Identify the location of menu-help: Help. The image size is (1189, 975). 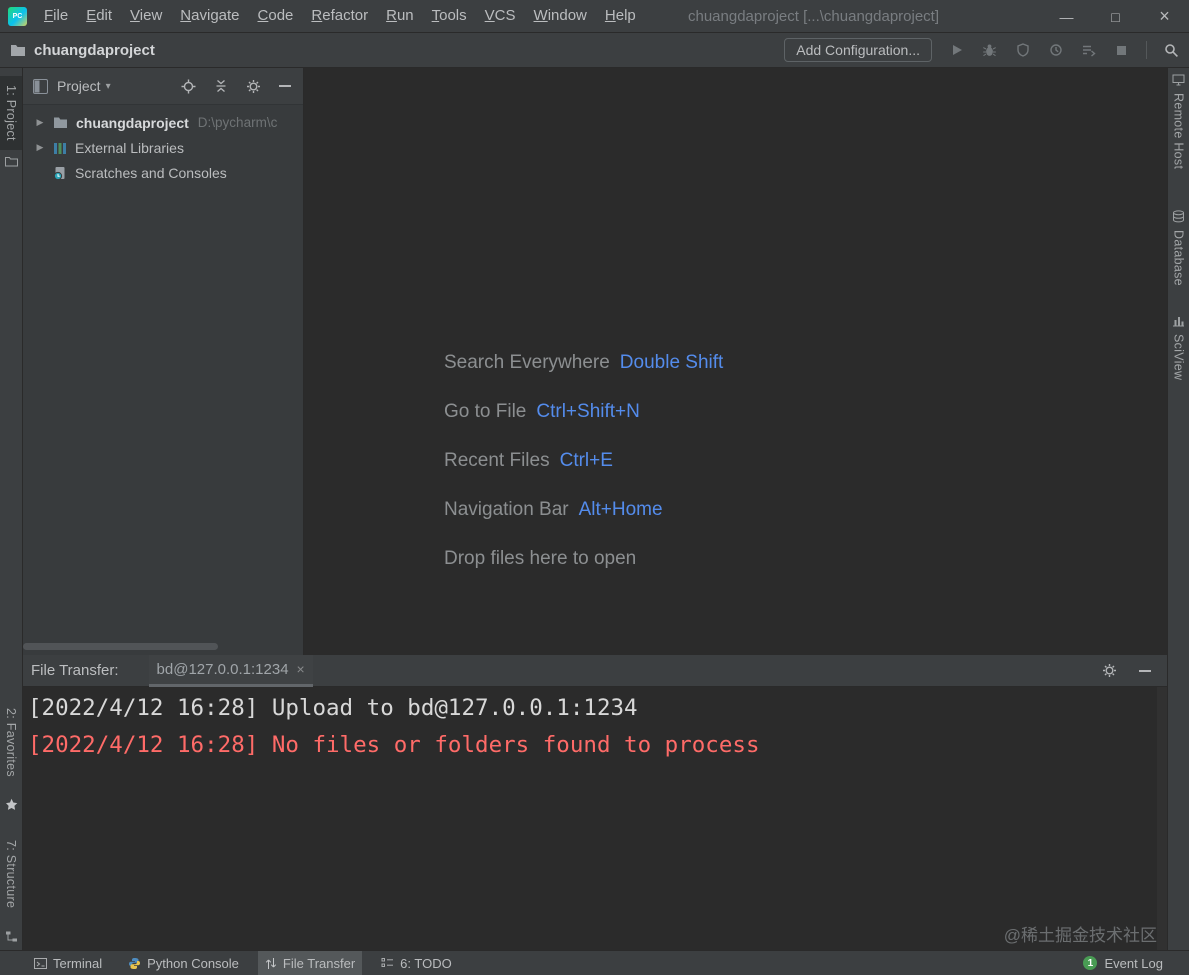
(620, 16).